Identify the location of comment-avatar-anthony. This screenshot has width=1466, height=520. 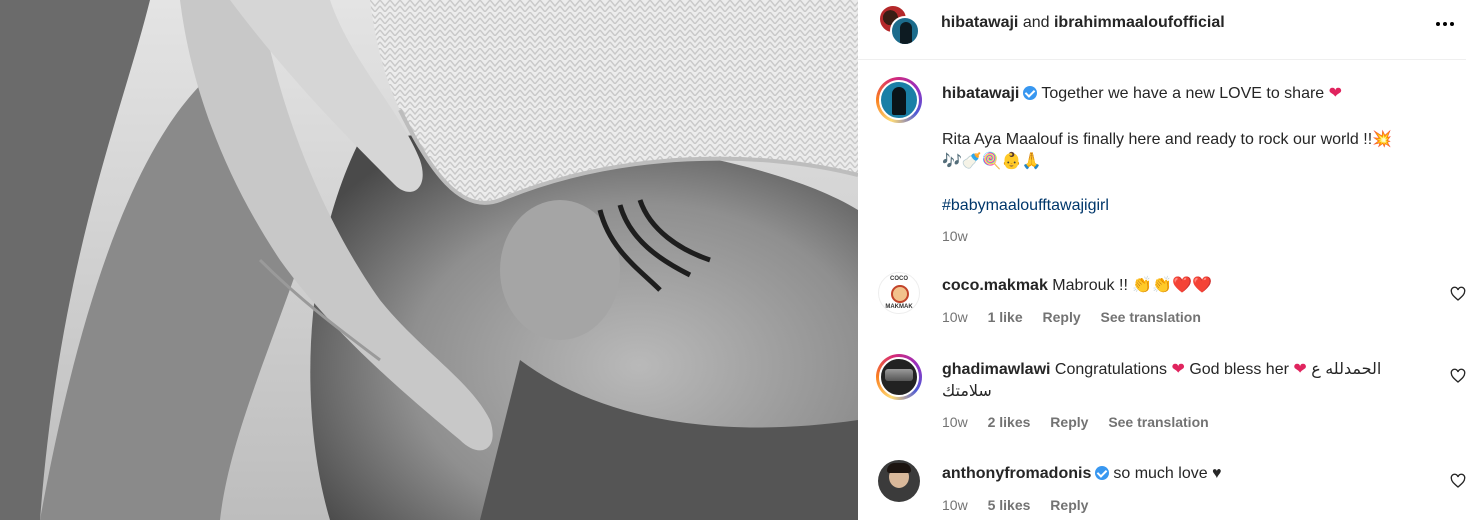
(899, 481).